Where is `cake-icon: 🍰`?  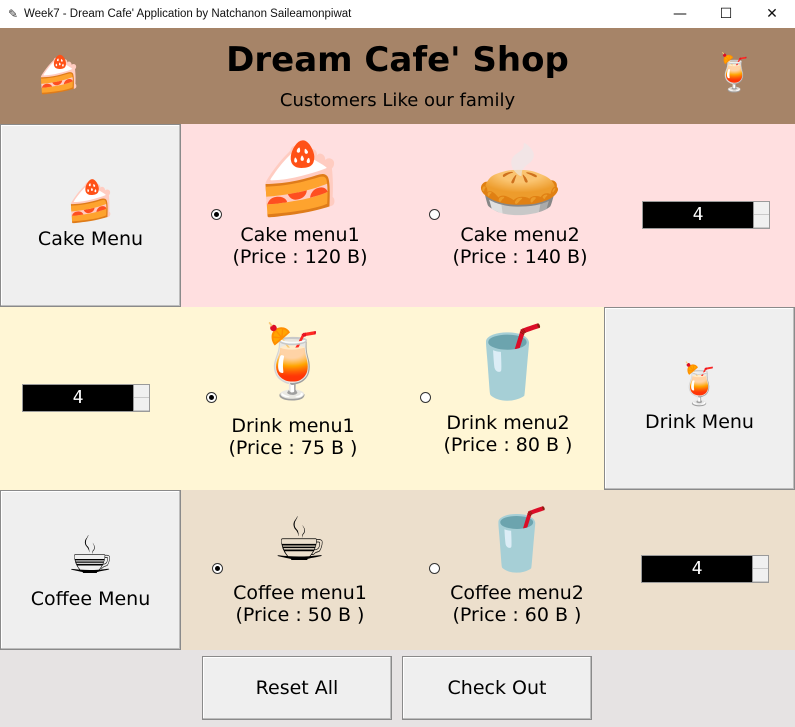 cake-icon: 🍰 is located at coordinates (90, 201).